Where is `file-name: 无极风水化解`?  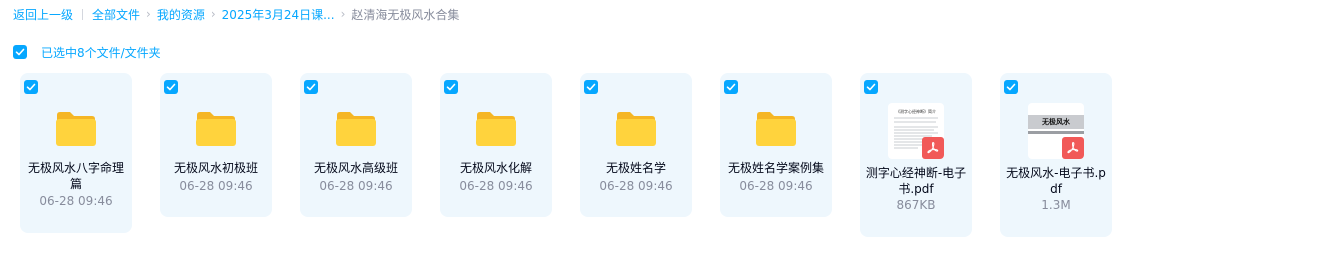
file-name: 无极风水化解 is located at coordinates (495, 168).